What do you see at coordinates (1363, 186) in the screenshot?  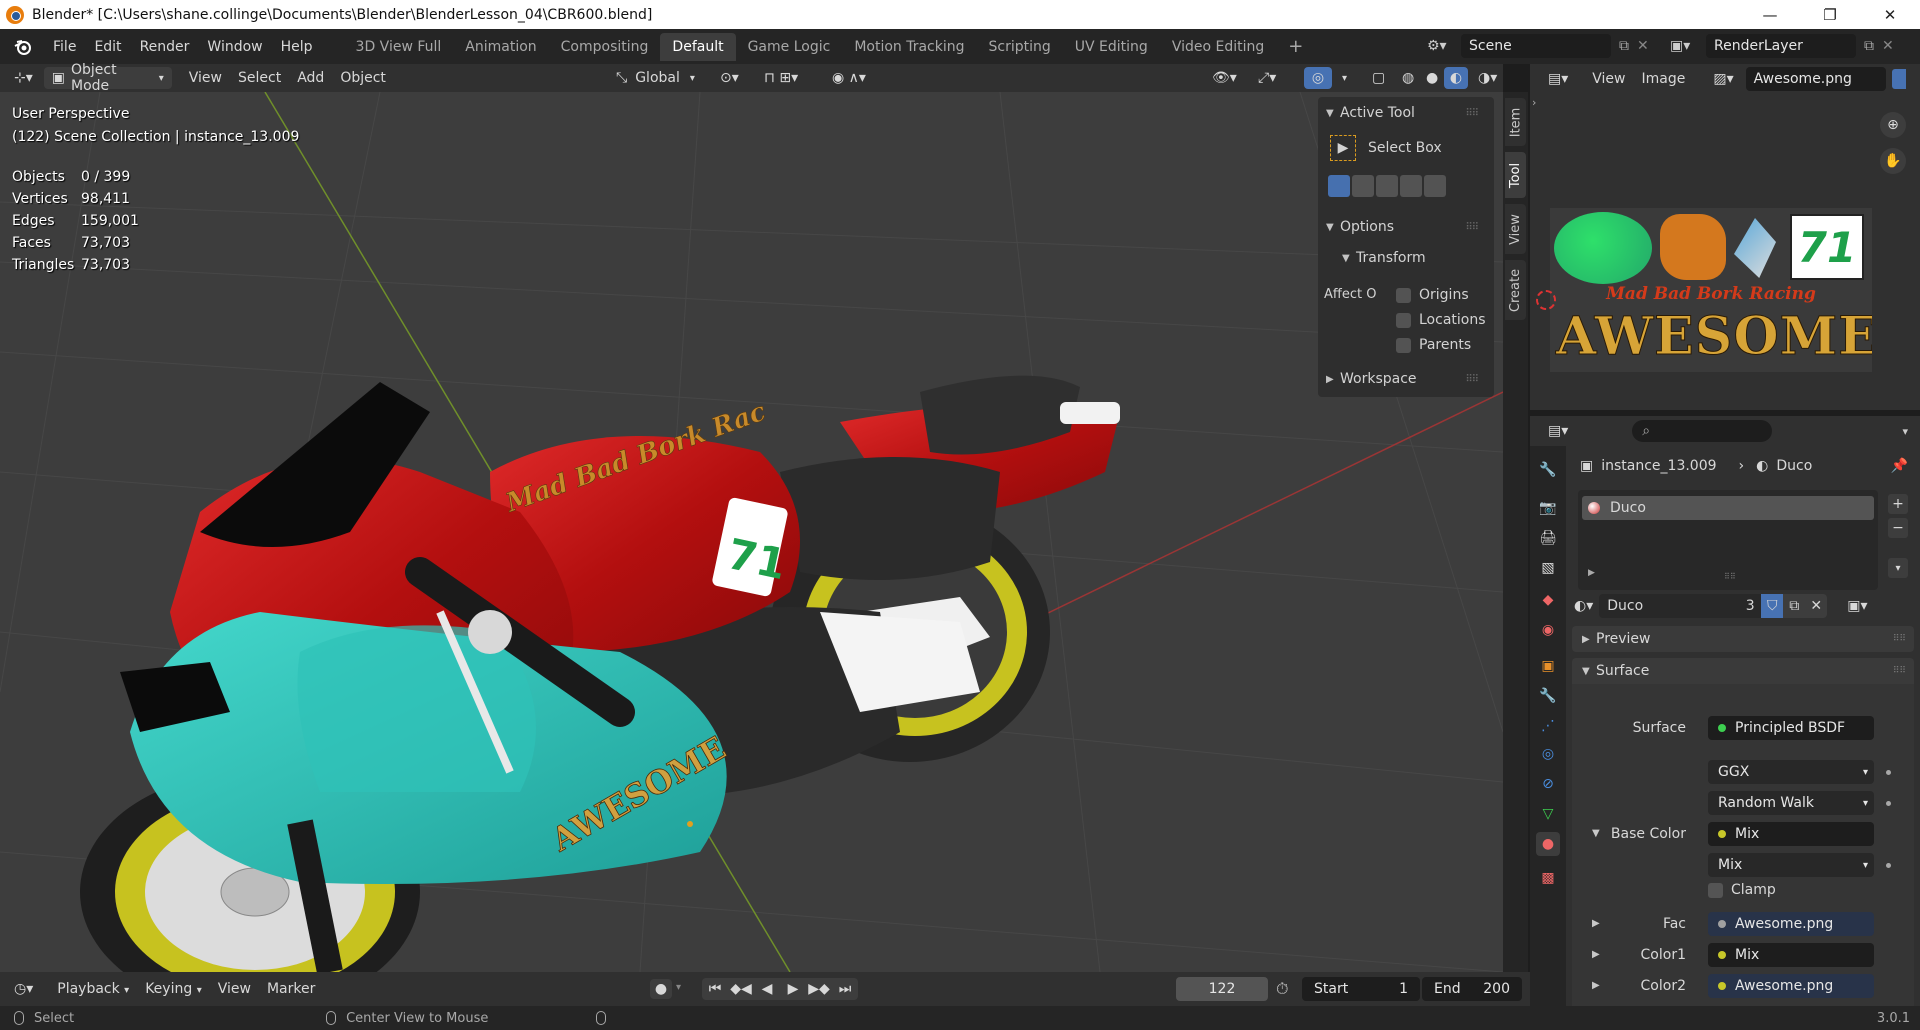 I see `select-extend-icon` at bounding box center [1363, 186].